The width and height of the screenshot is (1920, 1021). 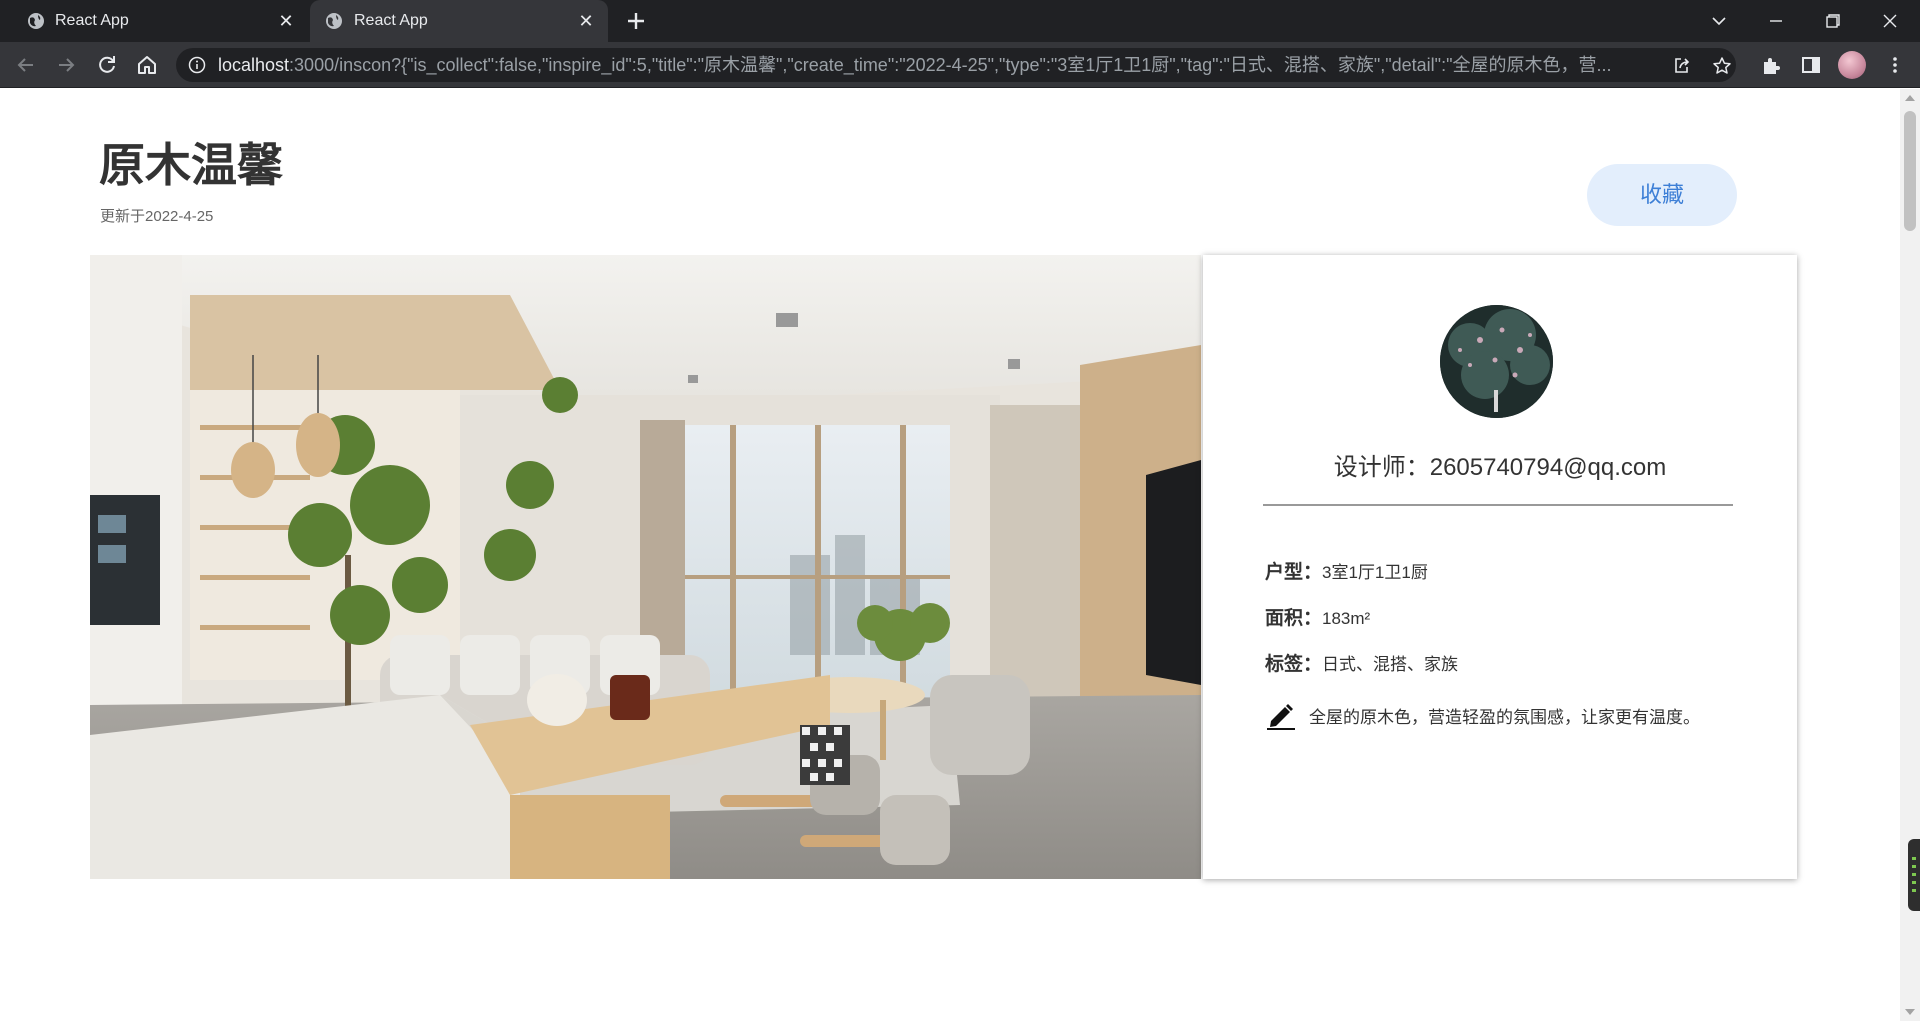 I want to click on detail-value: 183m², so click(x=1346, y=618).